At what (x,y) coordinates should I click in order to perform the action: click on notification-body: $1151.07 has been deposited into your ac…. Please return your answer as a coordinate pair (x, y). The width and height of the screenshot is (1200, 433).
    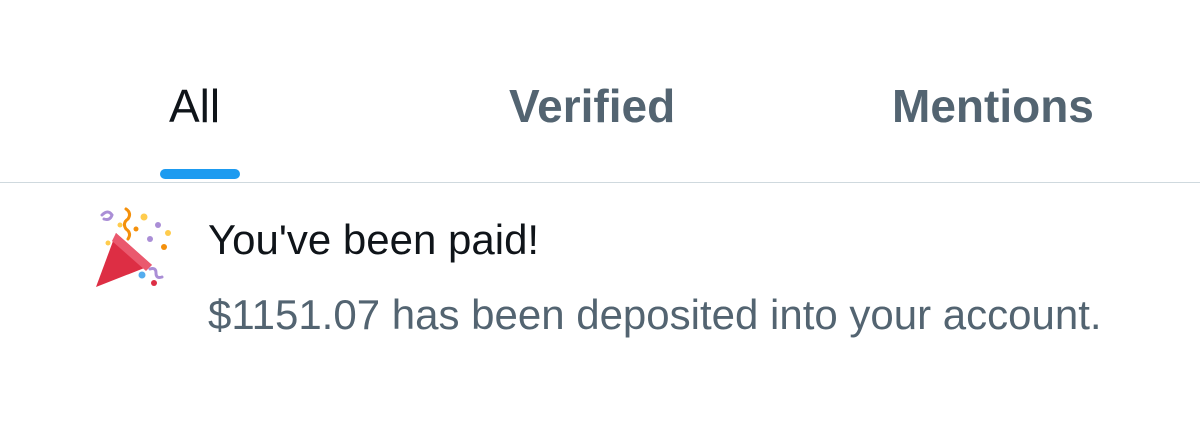
    Looking at the image, I should click on (655, 314).